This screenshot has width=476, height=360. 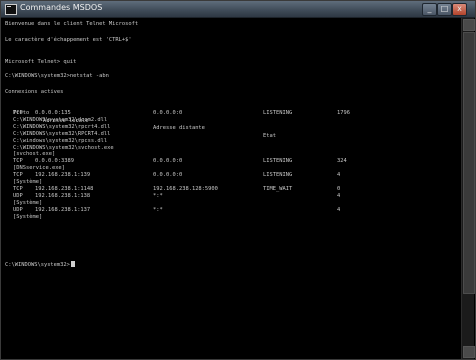 What do you see at coordinates (63, 209) in the screenshot?
I see `local-address-cell: 192.168.238.1:137` at bounding box center [63, 209].